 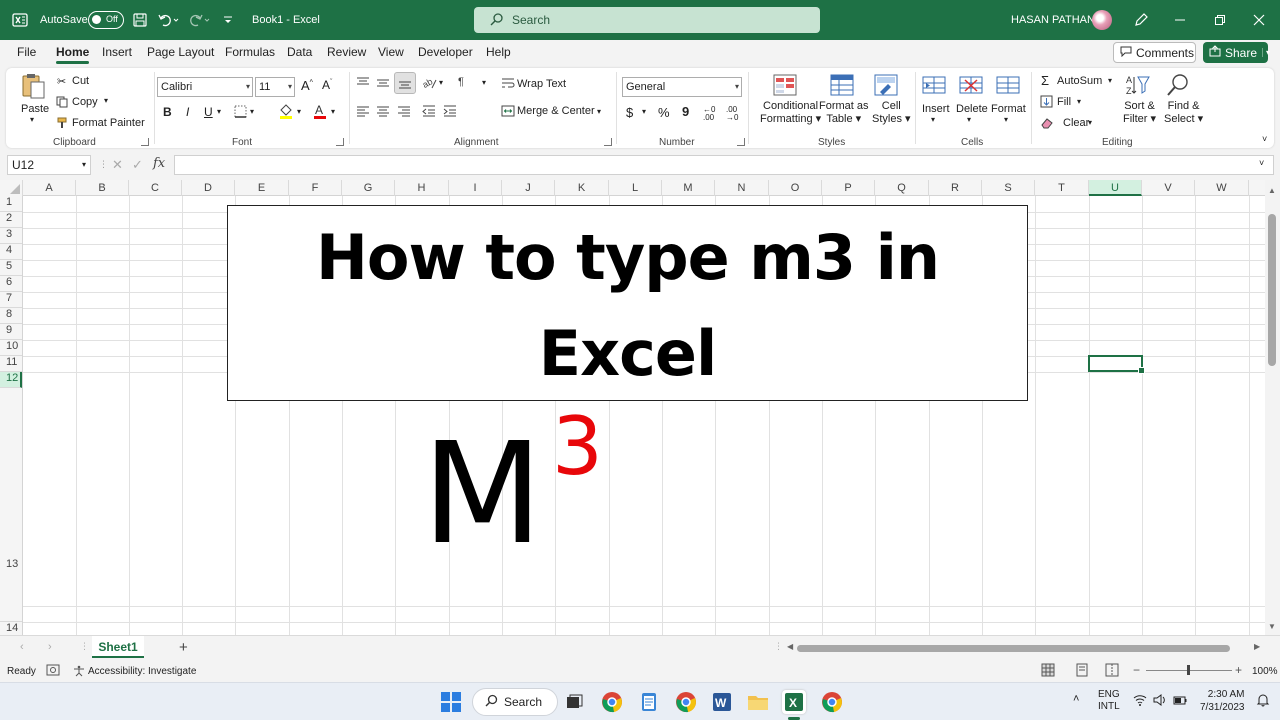 What do you see at coordinates (1272, 190) in the screenshot?
I see `scroll-up-icon: ▲` at bounding box center [1272, 190].